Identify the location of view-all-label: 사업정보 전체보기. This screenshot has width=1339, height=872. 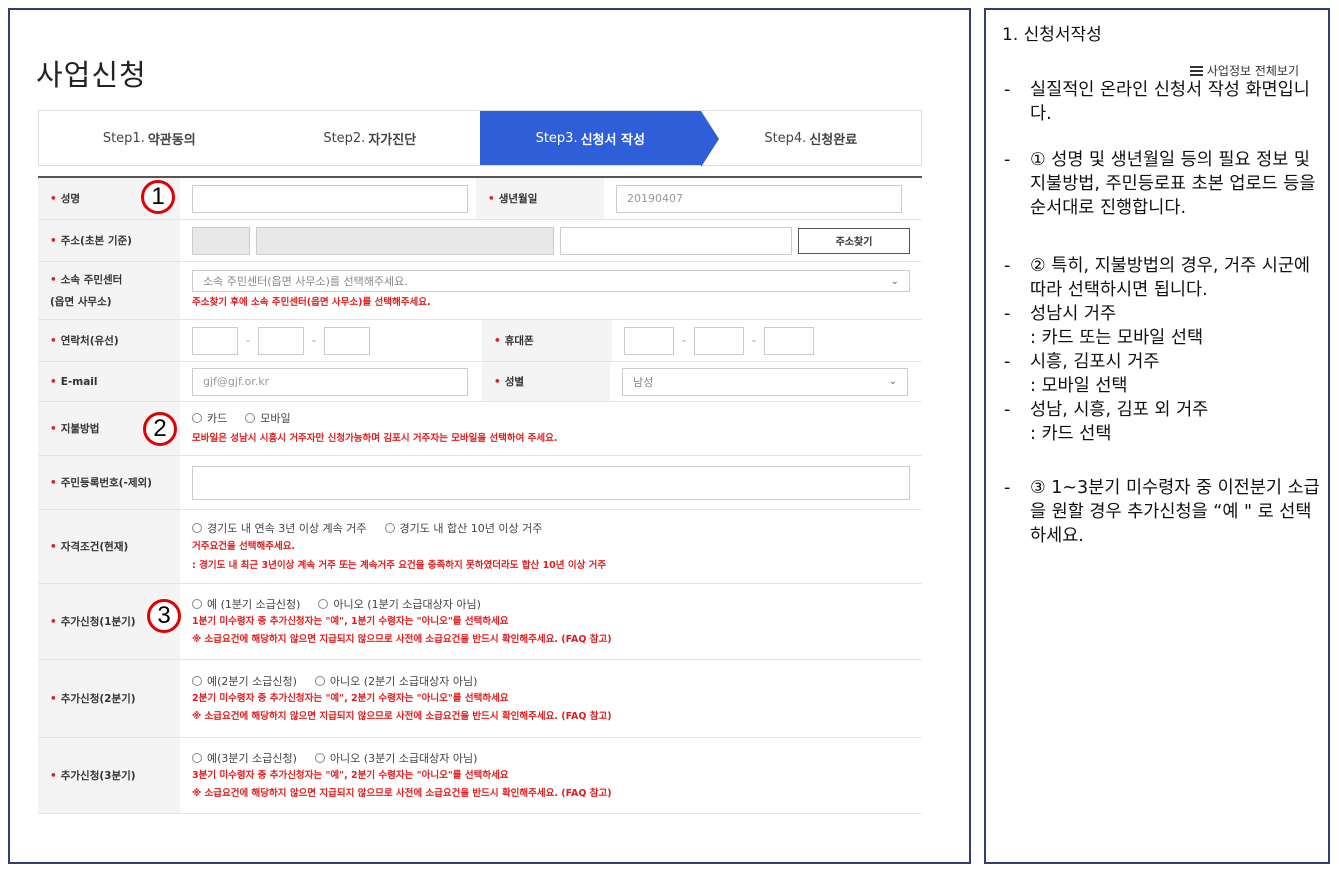
(1252, 71).